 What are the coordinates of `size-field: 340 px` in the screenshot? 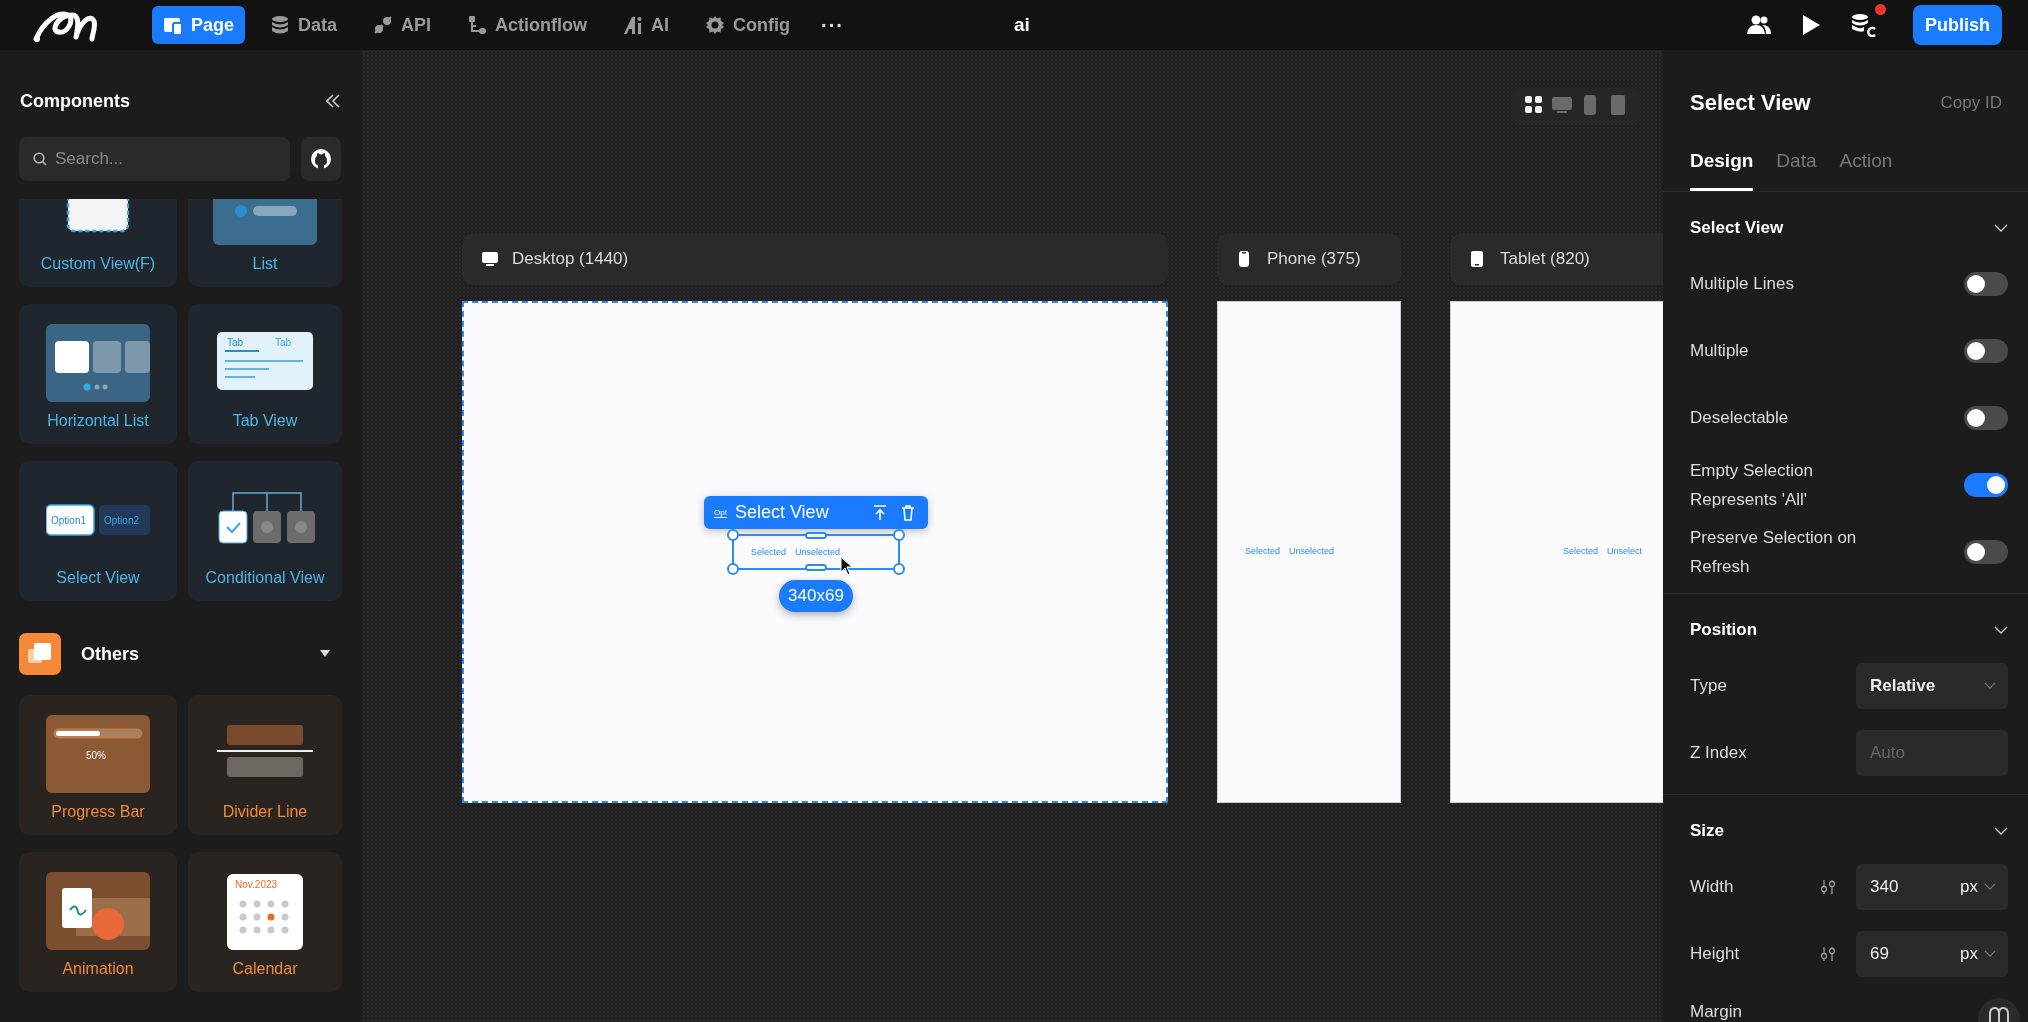 It's located at (1932, 886).